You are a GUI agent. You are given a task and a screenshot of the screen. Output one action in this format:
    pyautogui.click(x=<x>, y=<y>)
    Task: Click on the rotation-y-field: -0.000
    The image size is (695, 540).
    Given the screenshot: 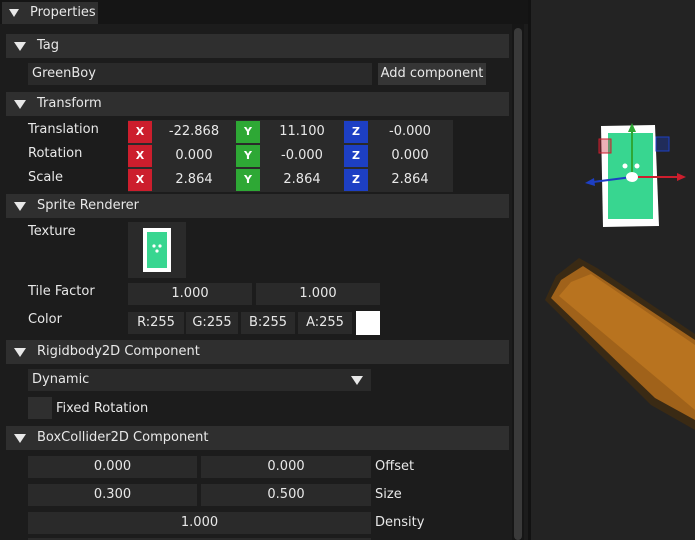 What is the action you would take?
    pyautogui.click(x=302, y=156)
    